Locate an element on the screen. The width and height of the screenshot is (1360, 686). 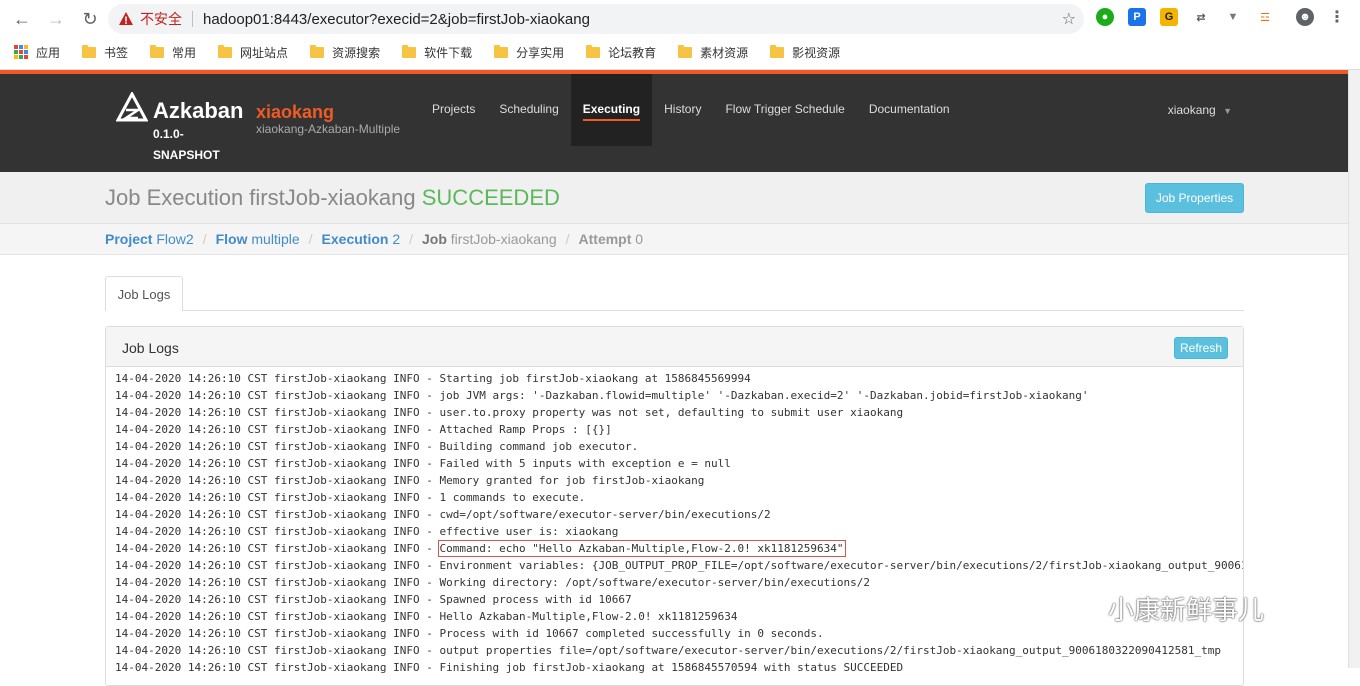
bookmark-folder: 资源搜索 is located at coordinates (345, 52).